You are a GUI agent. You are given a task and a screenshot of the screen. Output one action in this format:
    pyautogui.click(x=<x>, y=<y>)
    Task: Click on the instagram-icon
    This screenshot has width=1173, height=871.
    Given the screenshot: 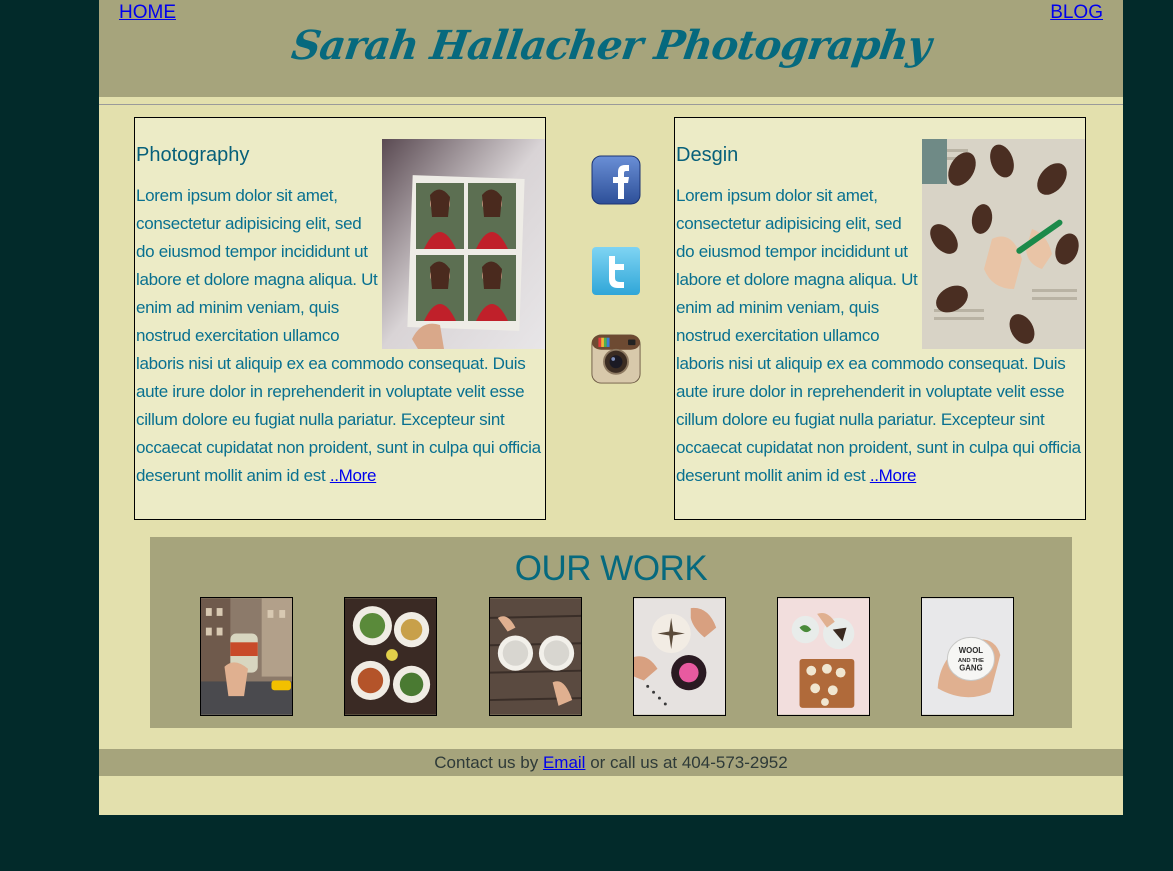 What is the action you would take?
    pyautogui.click(x=616, y=359)
    